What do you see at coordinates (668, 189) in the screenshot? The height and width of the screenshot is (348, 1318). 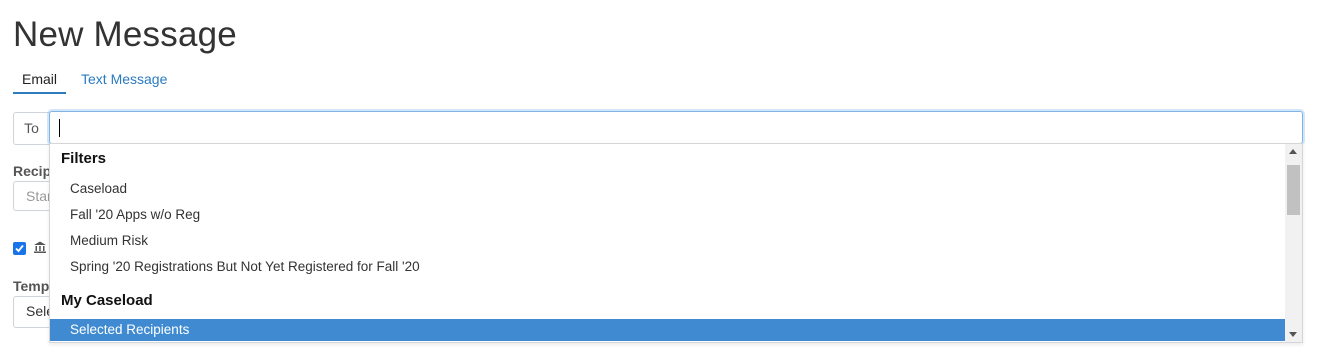 I see `option-caseload: Caseload` at bounding box center [668, 189].